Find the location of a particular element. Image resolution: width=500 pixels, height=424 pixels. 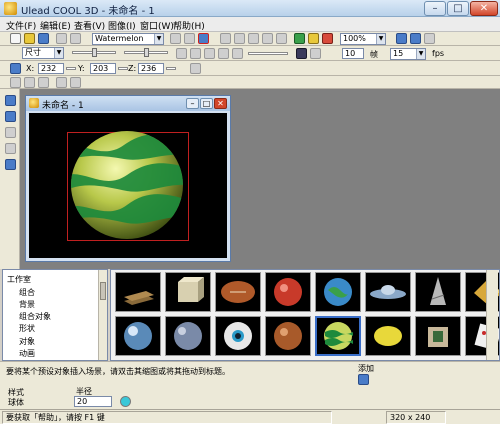

tree-item-animation: 动画 is located at coordinates (27, 353).